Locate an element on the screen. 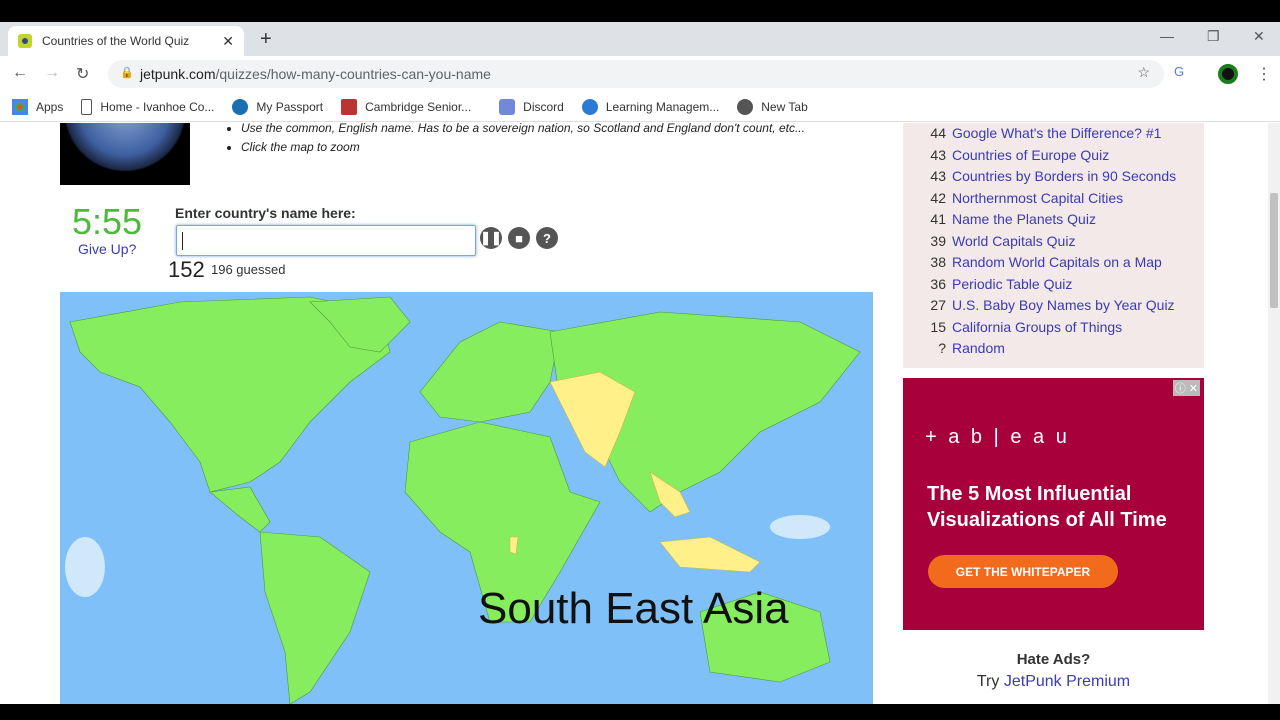  translate-icon: G is located at coordinates (1179, 71).